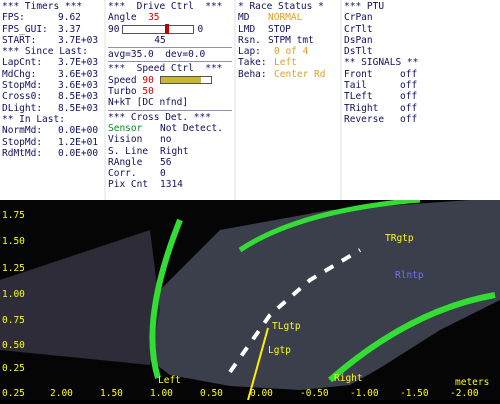  I want to click on stopmd-label: StopMd:, so click(22, 86).